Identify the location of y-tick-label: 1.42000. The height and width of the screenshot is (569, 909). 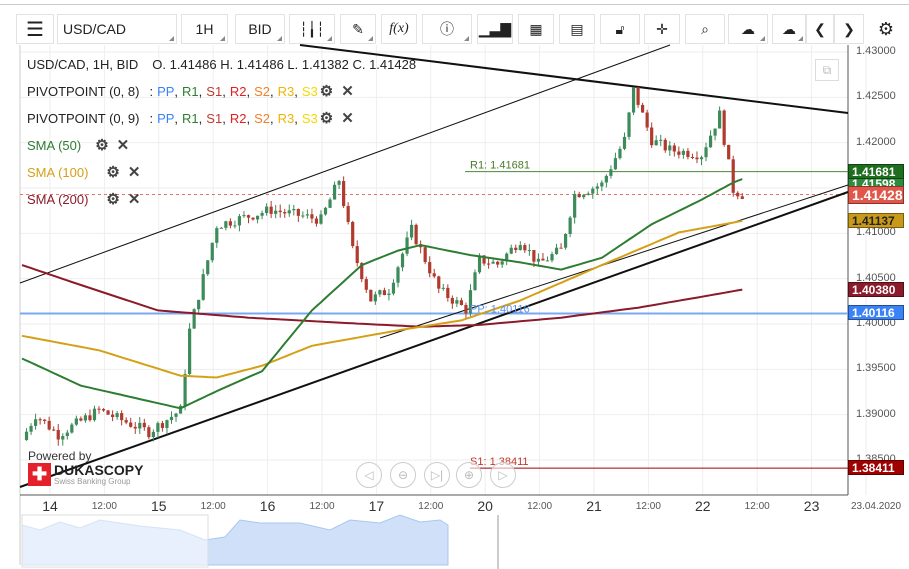
(876, 141).